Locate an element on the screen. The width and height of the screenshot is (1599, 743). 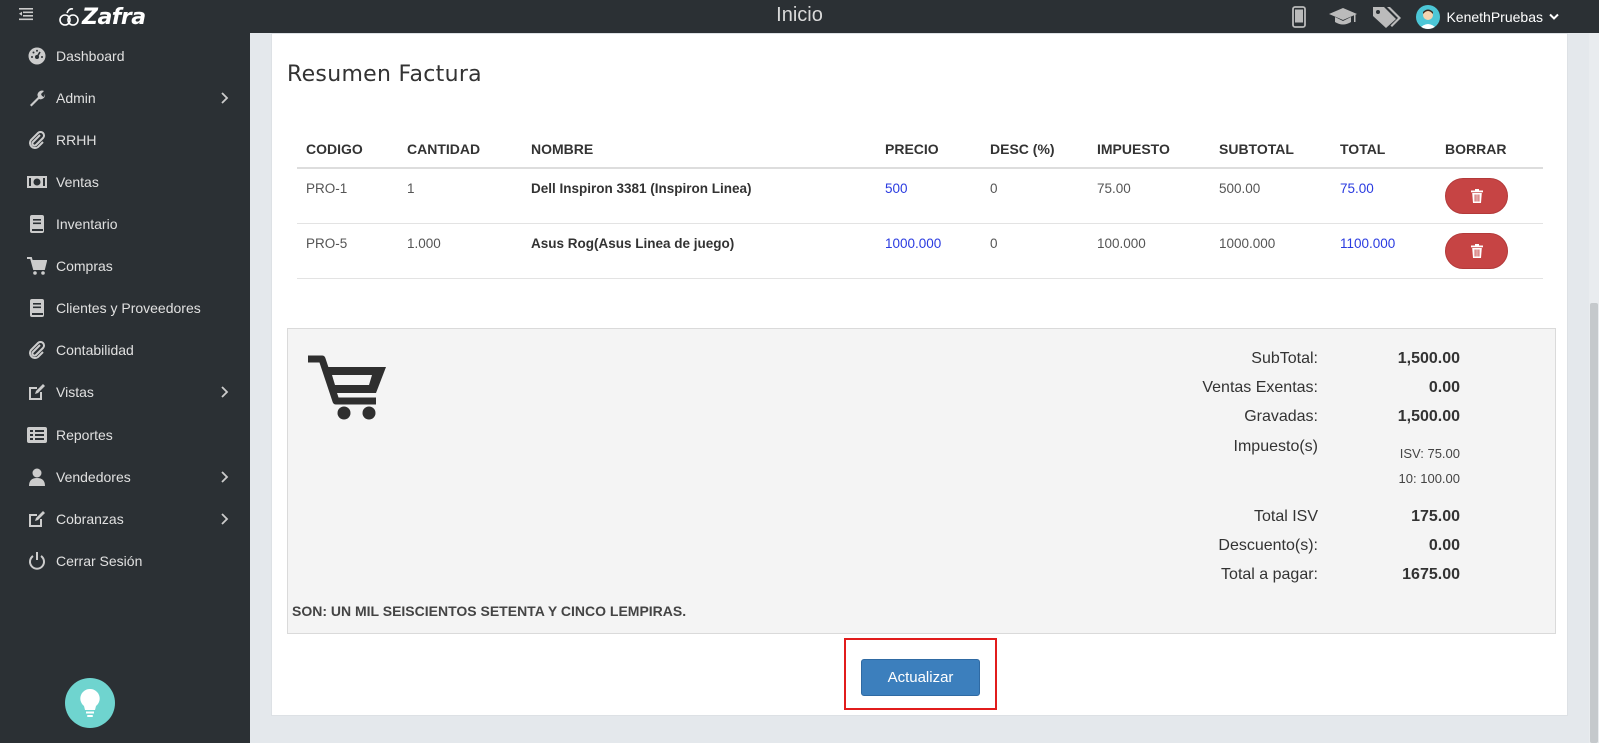
descuentos-label: Descuento(s): is located at coordinates (1268, 545).